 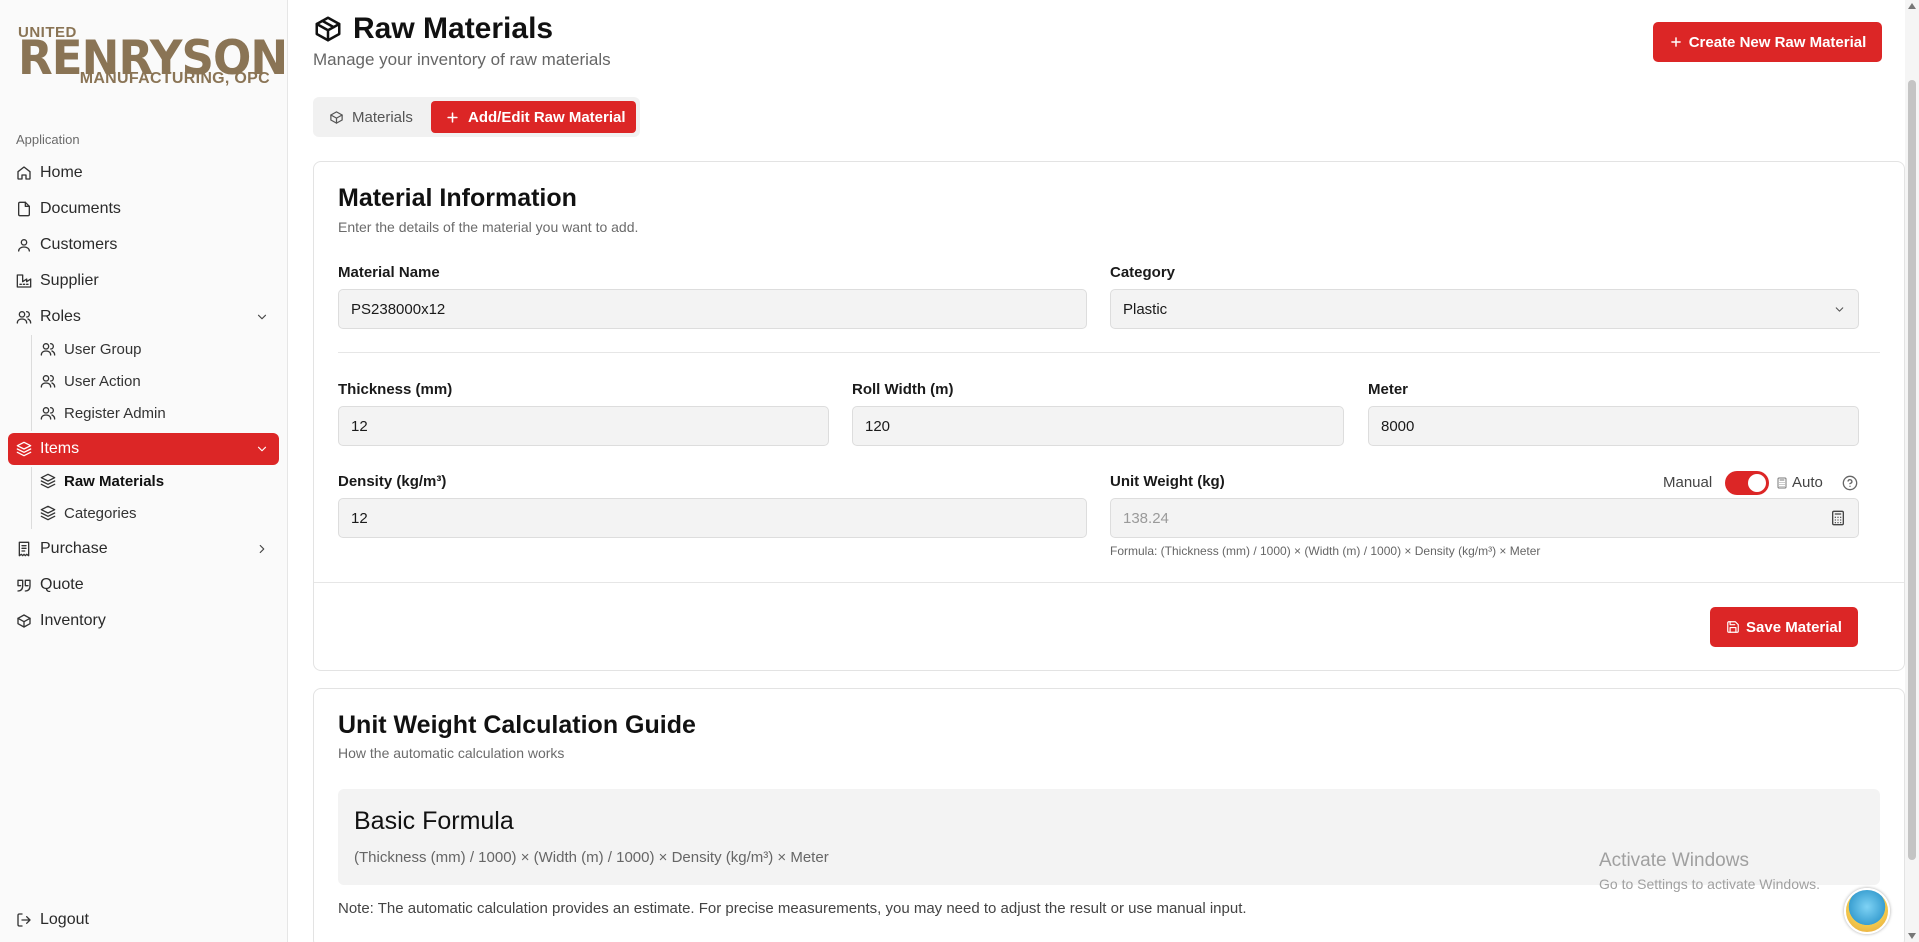 I want to click on tab-label: Add/Edit Raw Material, so click(x=547, y=117).